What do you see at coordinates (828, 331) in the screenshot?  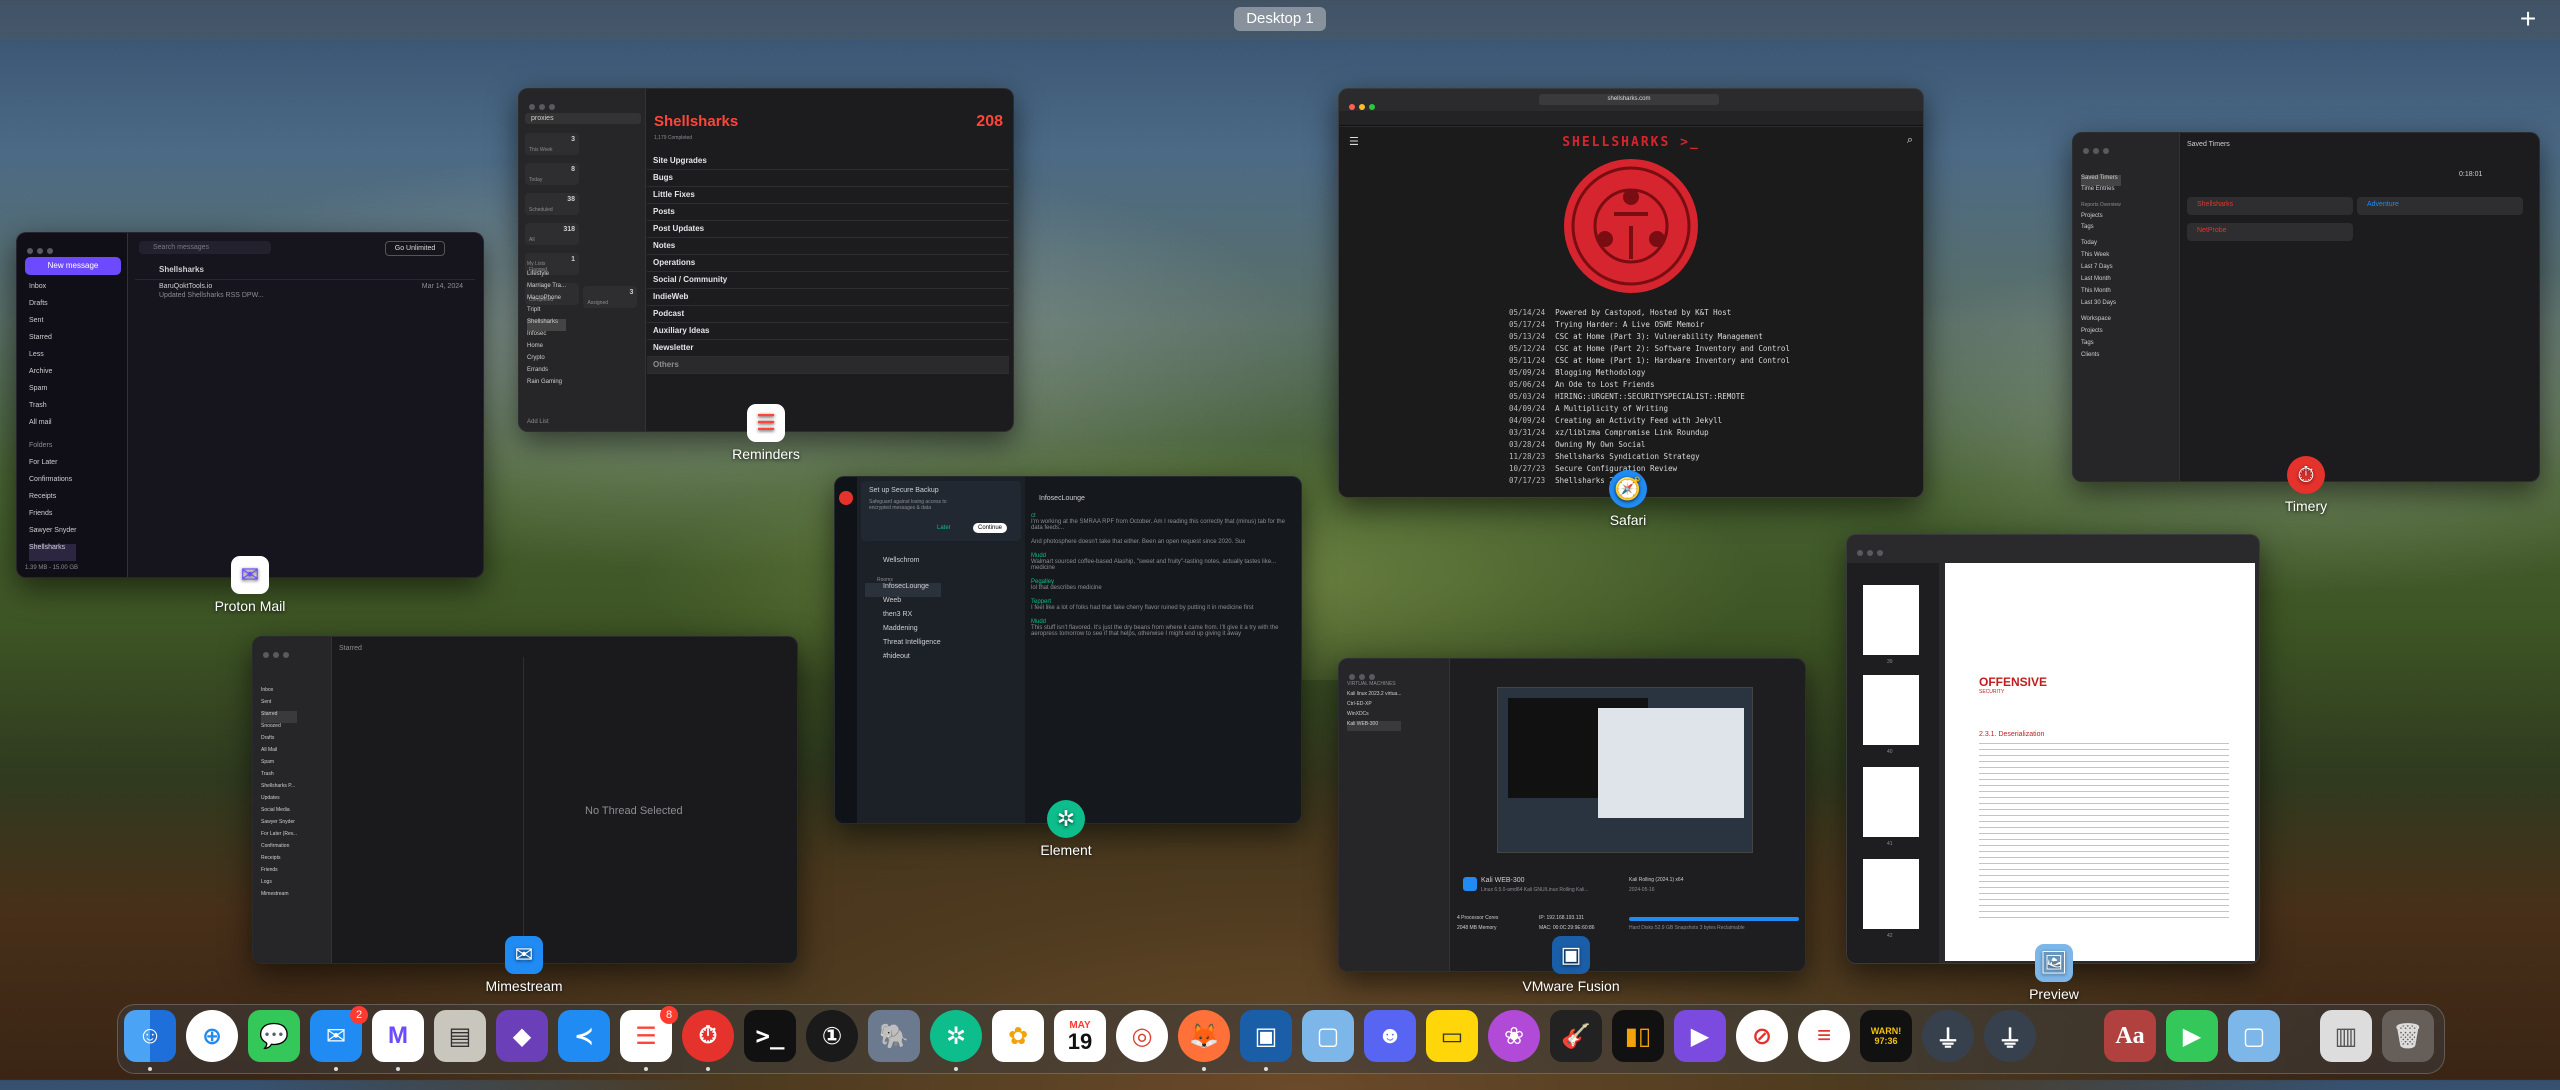 I see `group-auxiliary-ideas: Auxiliary Ideas` at bounding box center [828, 331].